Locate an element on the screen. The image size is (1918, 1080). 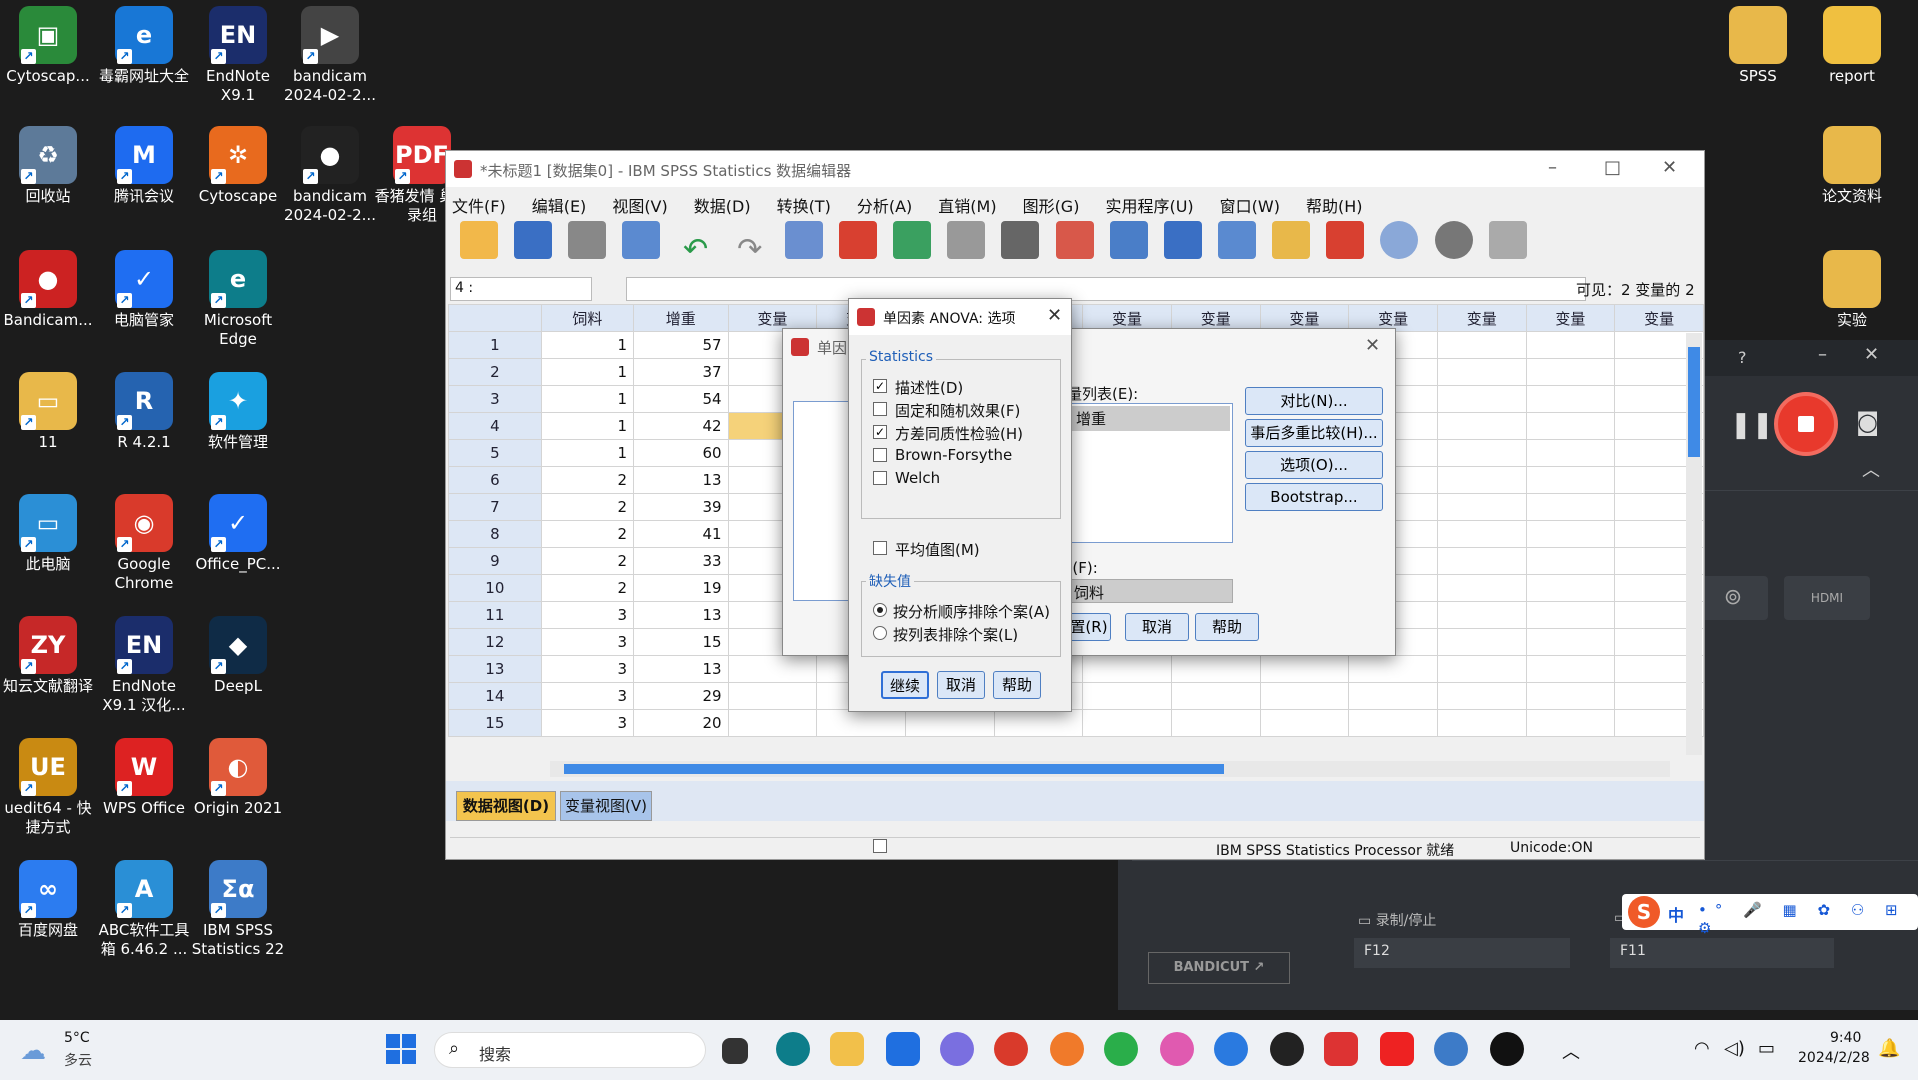
pause-icon: ❚❚ is located at coordinates (1752, 425).